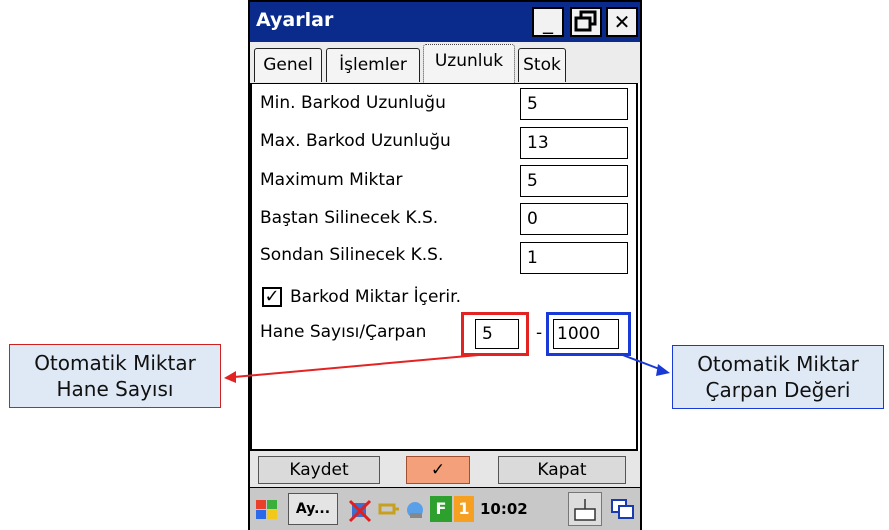 Image resolution: width=889 pixels, height=530 pixels. What do you see at coordinates (641, 362) in the screenshot?
I see `right-arrow-line` at bounding box center [641, 362].